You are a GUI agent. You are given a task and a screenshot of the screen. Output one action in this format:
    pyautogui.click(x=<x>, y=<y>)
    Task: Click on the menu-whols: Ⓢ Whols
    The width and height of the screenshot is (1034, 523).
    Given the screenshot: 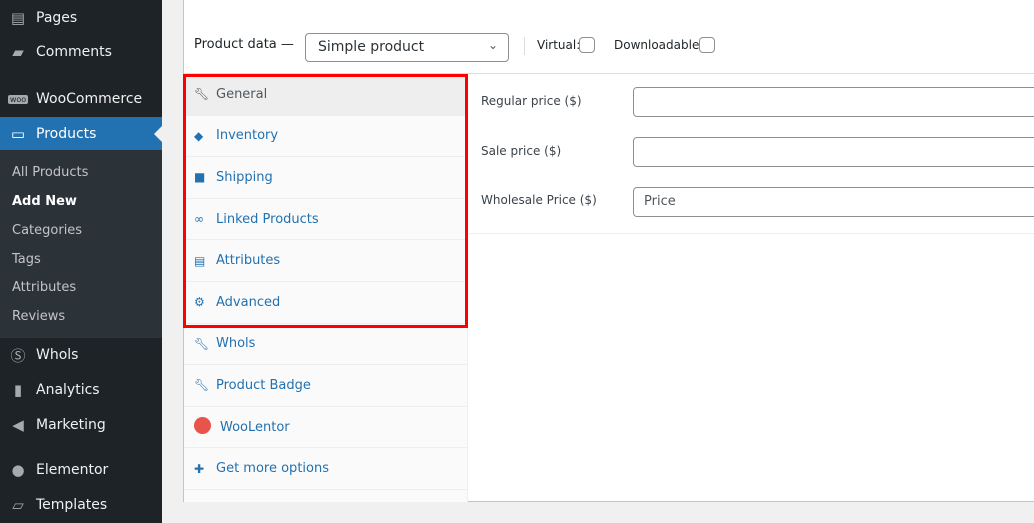 What is the action you would take?
    pyautogui.click(x=81, y=355)
    